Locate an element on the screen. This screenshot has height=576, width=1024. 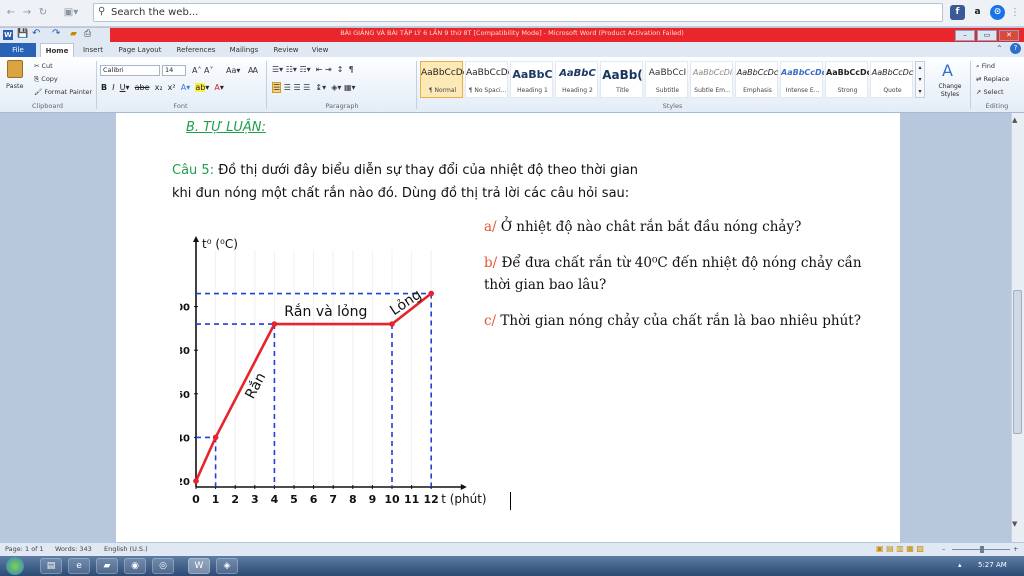
minimize-icon: – is located at coordinates (965, 35).